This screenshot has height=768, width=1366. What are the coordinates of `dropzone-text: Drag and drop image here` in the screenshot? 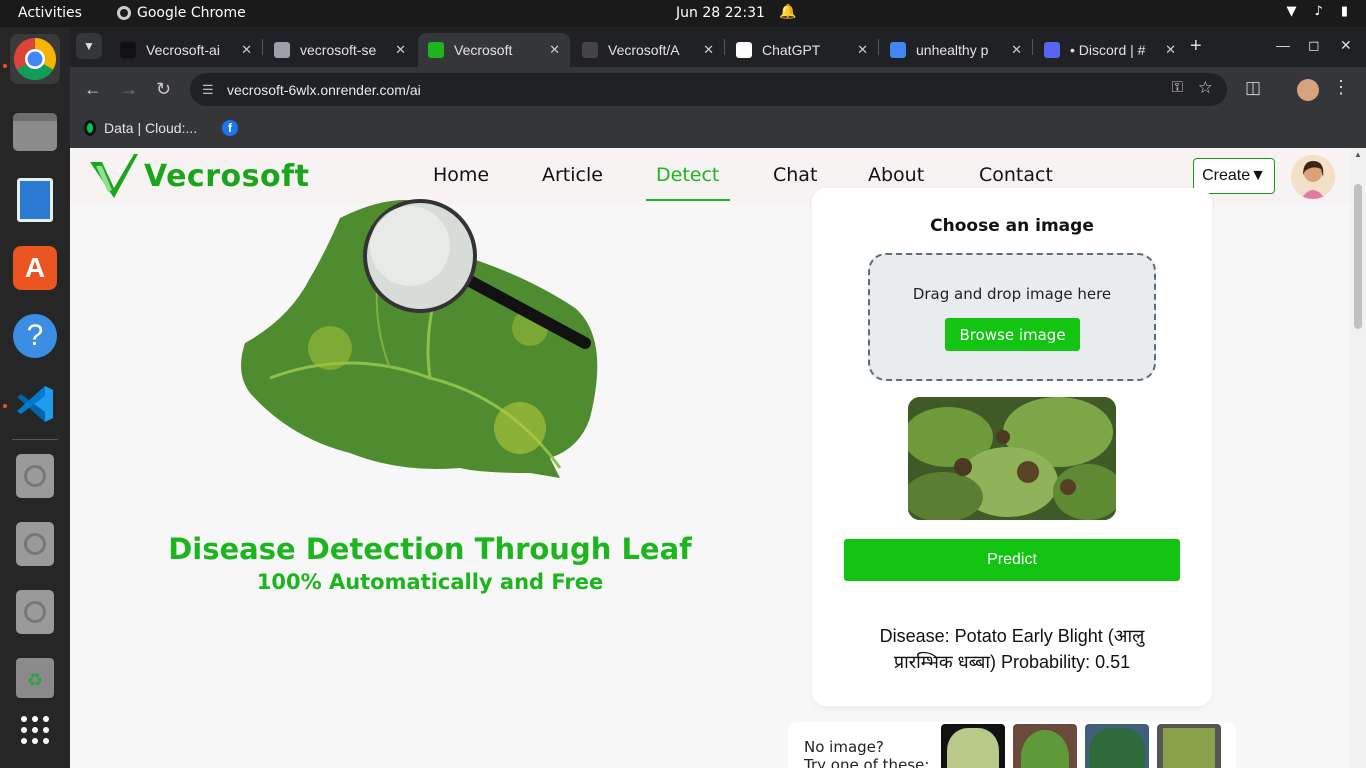 It's located at (1012, 294).